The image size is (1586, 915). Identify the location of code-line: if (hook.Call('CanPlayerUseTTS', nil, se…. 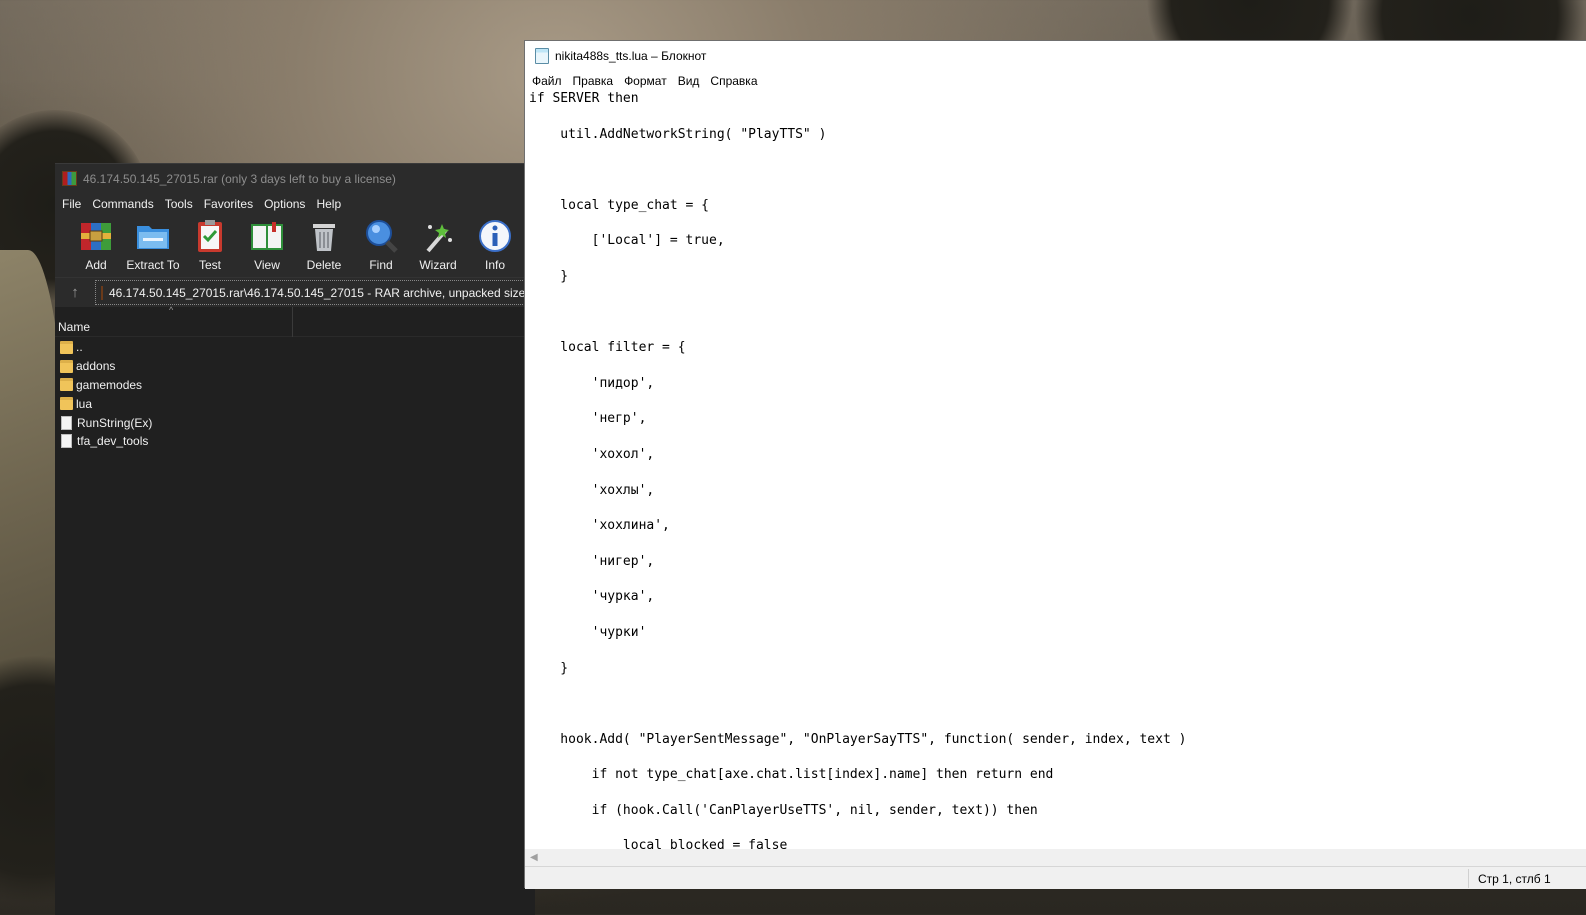
(783, 810).